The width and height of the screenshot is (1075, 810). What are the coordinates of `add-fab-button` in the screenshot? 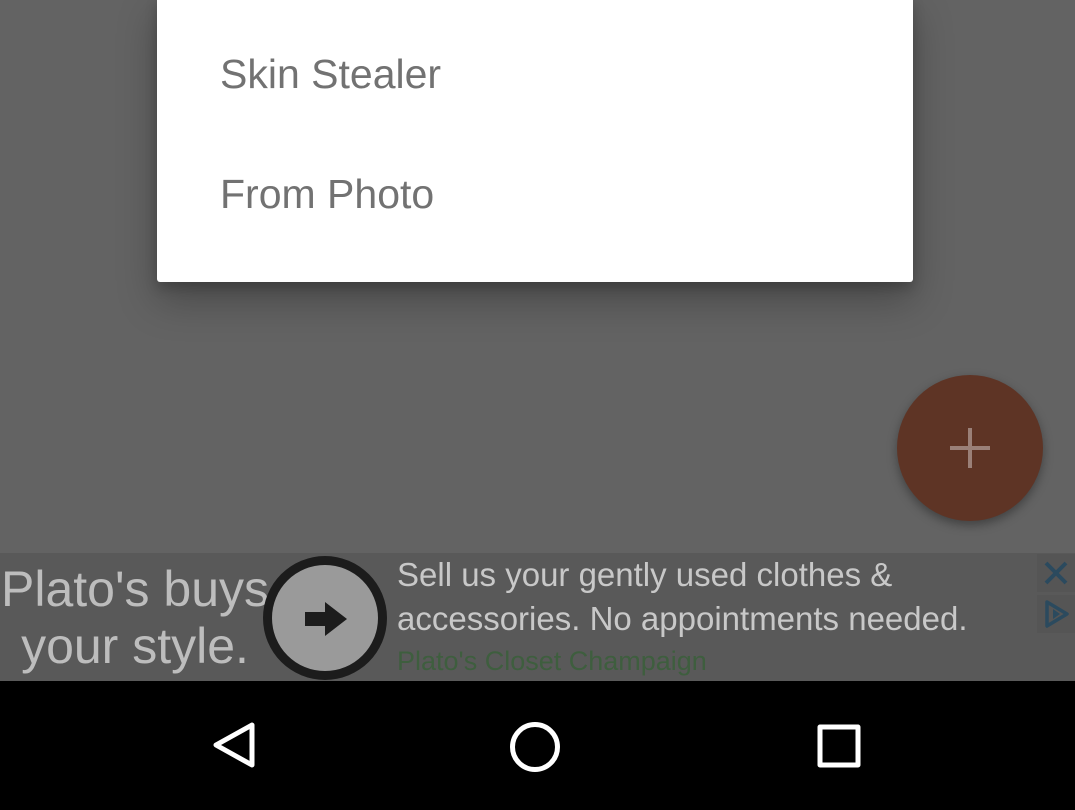 It's located at (970, 448).